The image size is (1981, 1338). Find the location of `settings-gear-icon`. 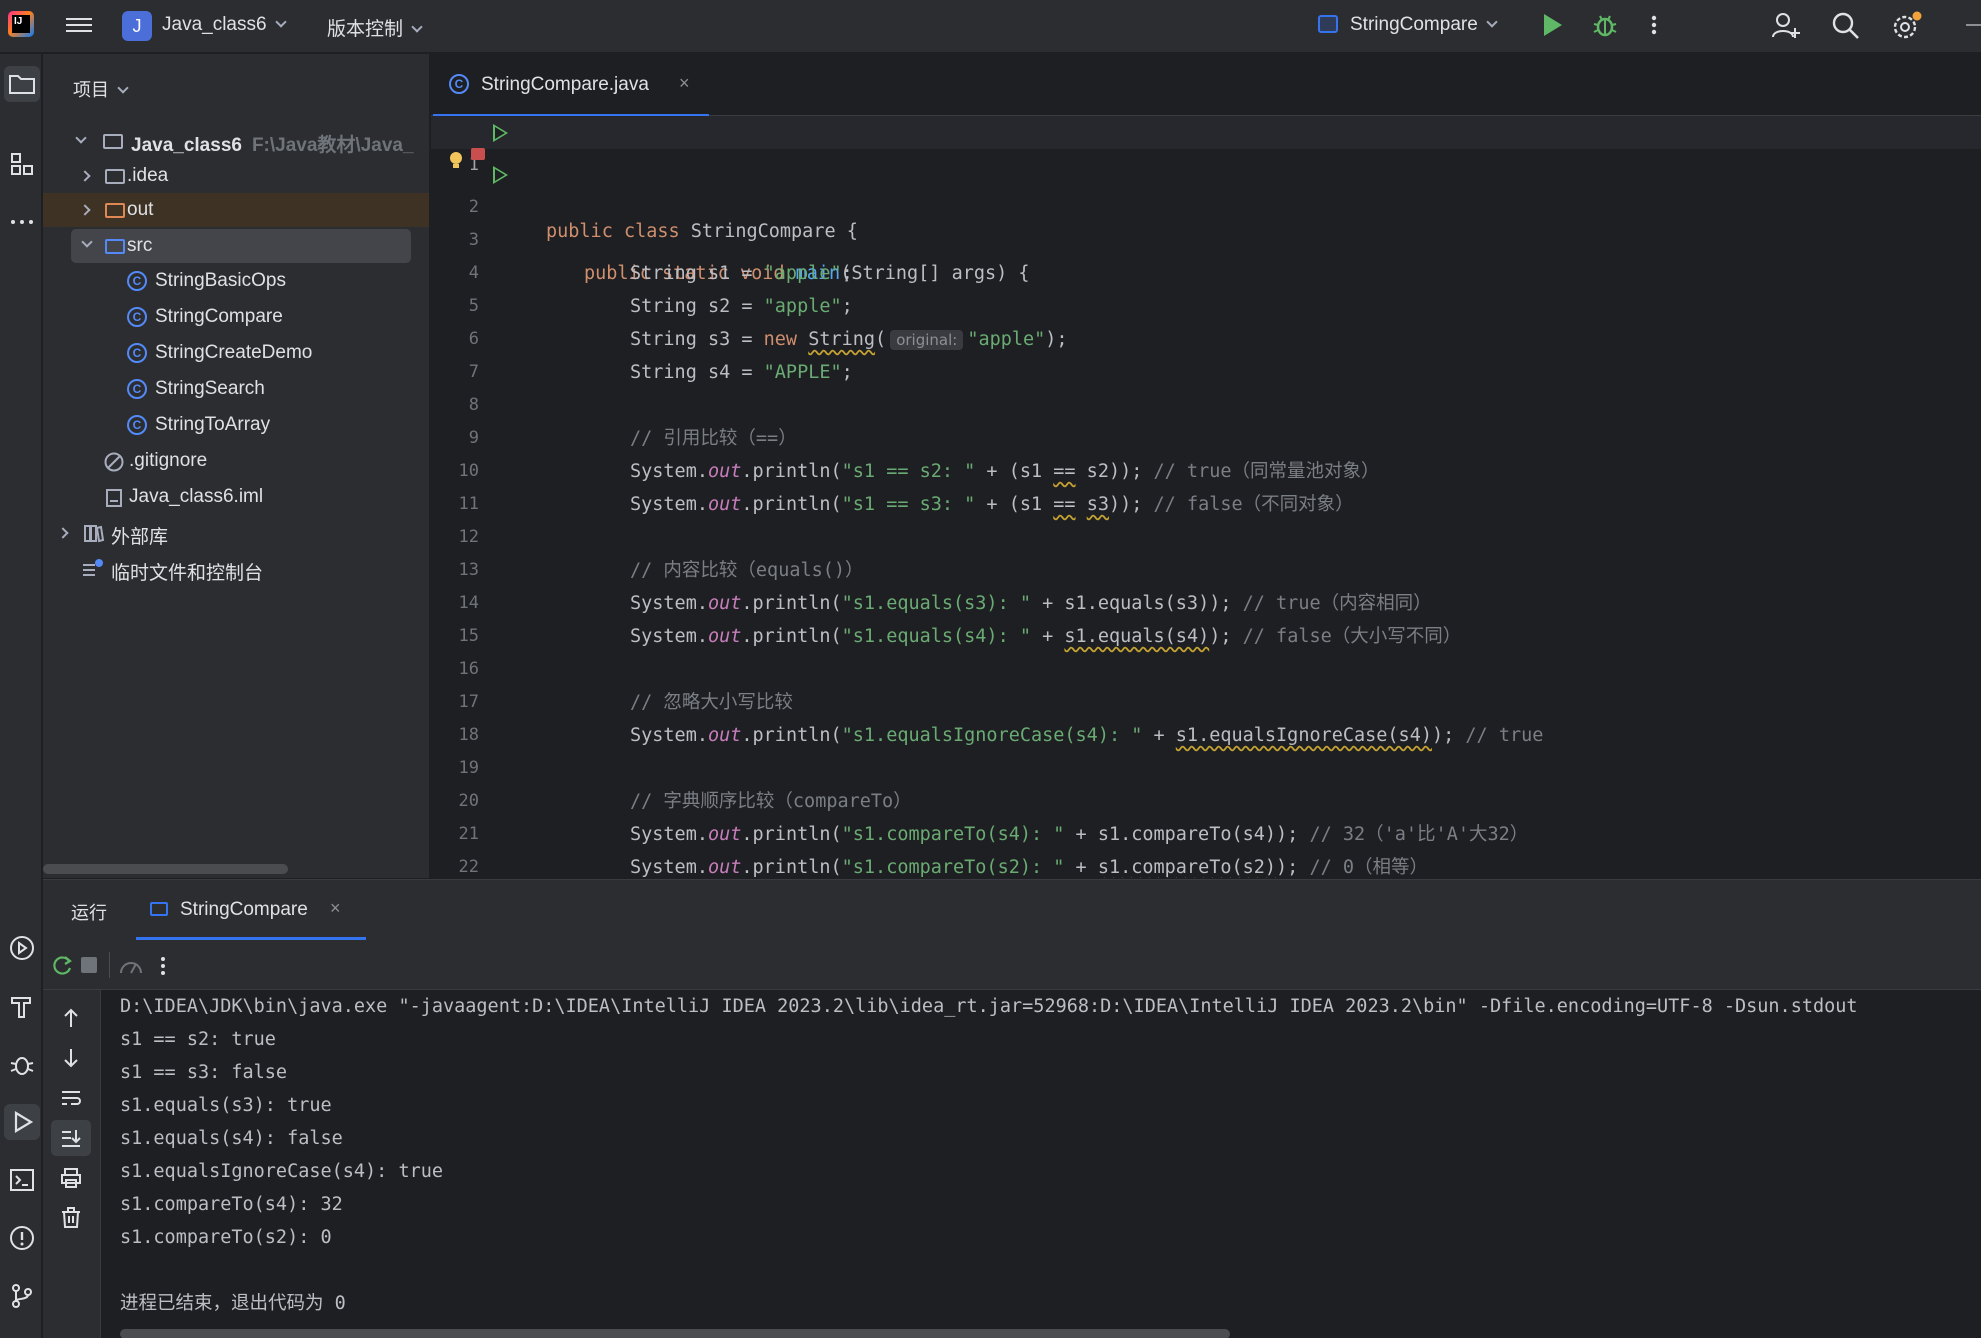

settings-gear-icon is located at coordinates (1907, 26).